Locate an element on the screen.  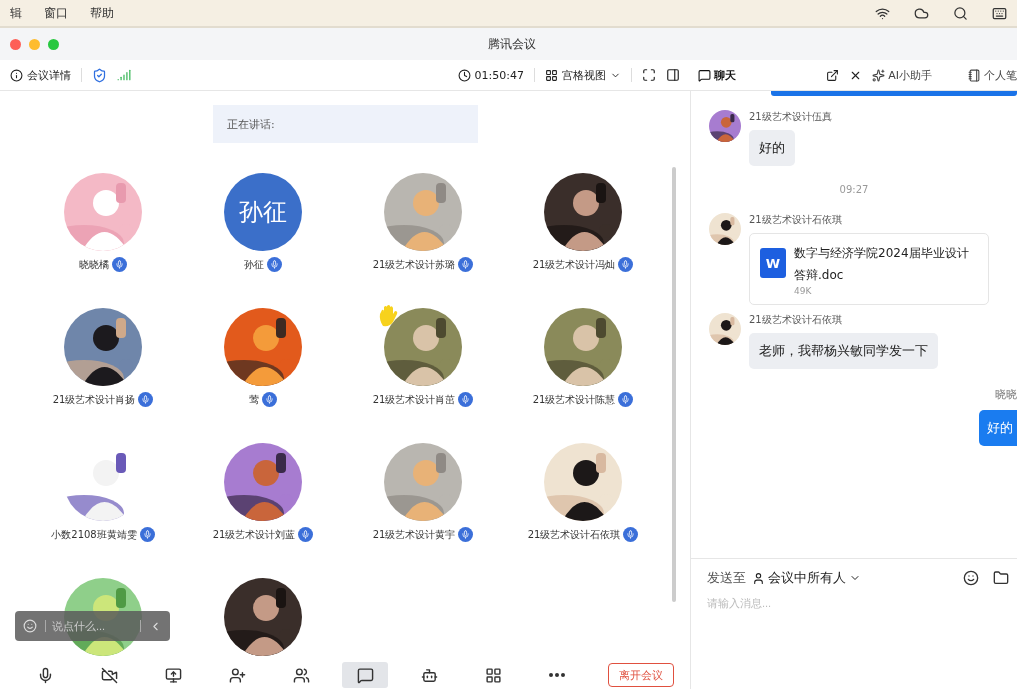
clock-icon is located at coordinates (464, 75).